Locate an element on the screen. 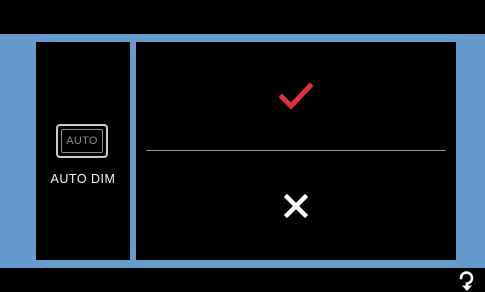 The width and height of the screenshot is (485, 292). divider is located at coordinates (296, 150).